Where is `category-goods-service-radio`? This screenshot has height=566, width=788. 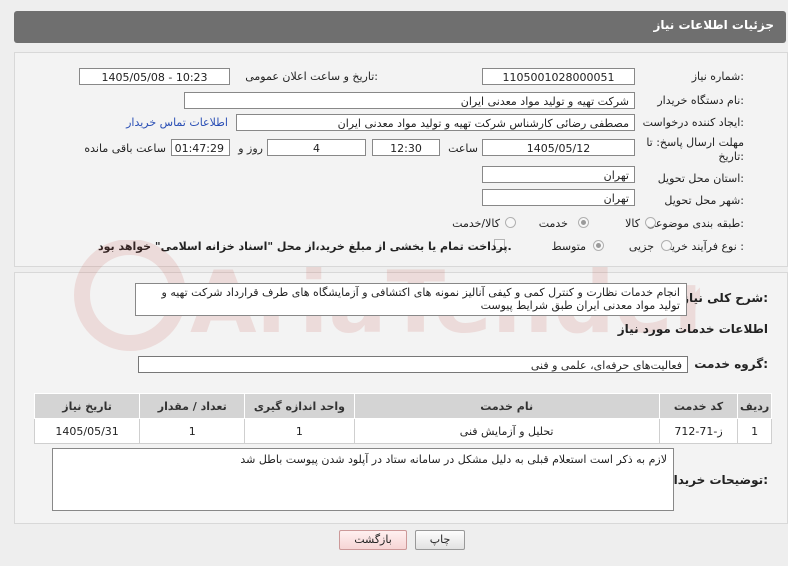
category-goods-service-radio is located at coordinates (510, 222).